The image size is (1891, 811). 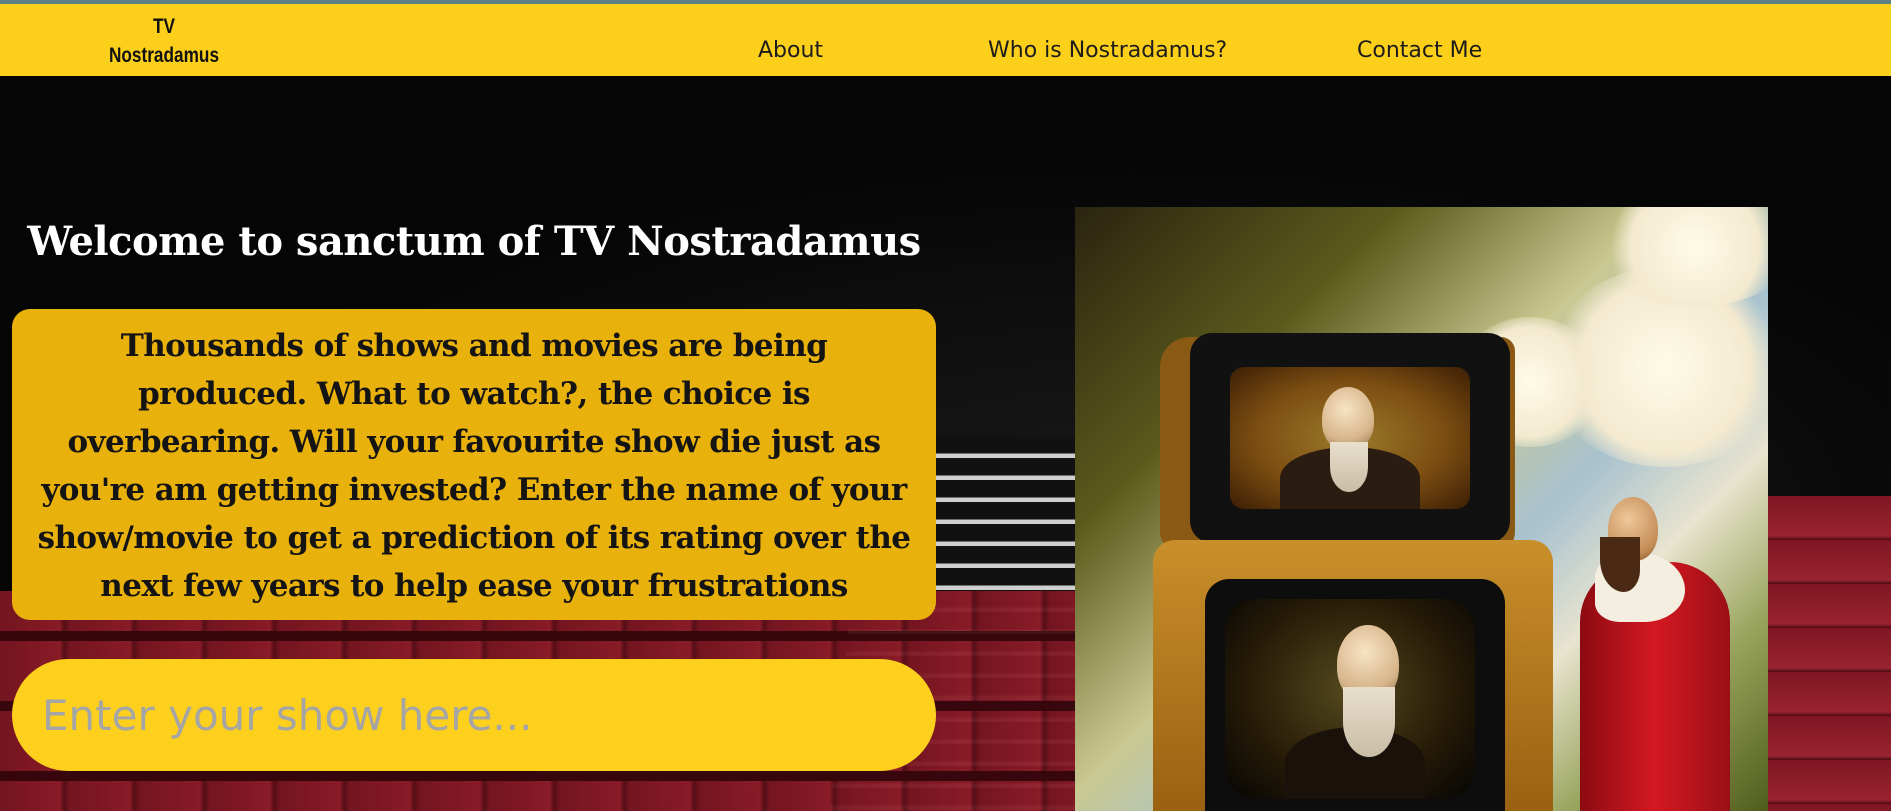 What do you see at coordinates (1826, 653) in the screenshot?
I see `theater-seats-right` at bounding box center [1826, 653].